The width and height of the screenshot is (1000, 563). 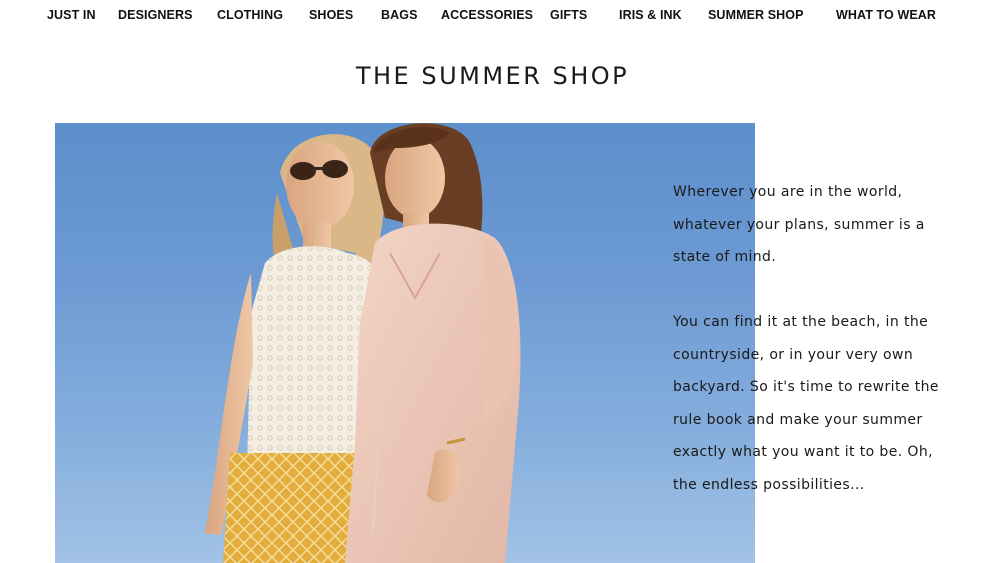 What do you see at coordinates (487, 15) in the screenshot?
I see `nav-item-accessories: ACCESSORIES` at bounding box center [487, 15].